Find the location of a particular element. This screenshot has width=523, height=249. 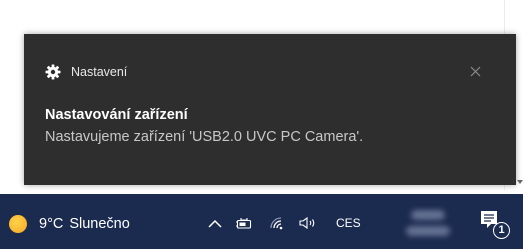

notification-title: Nastavování zařízení is located at coordinates (116, 115).